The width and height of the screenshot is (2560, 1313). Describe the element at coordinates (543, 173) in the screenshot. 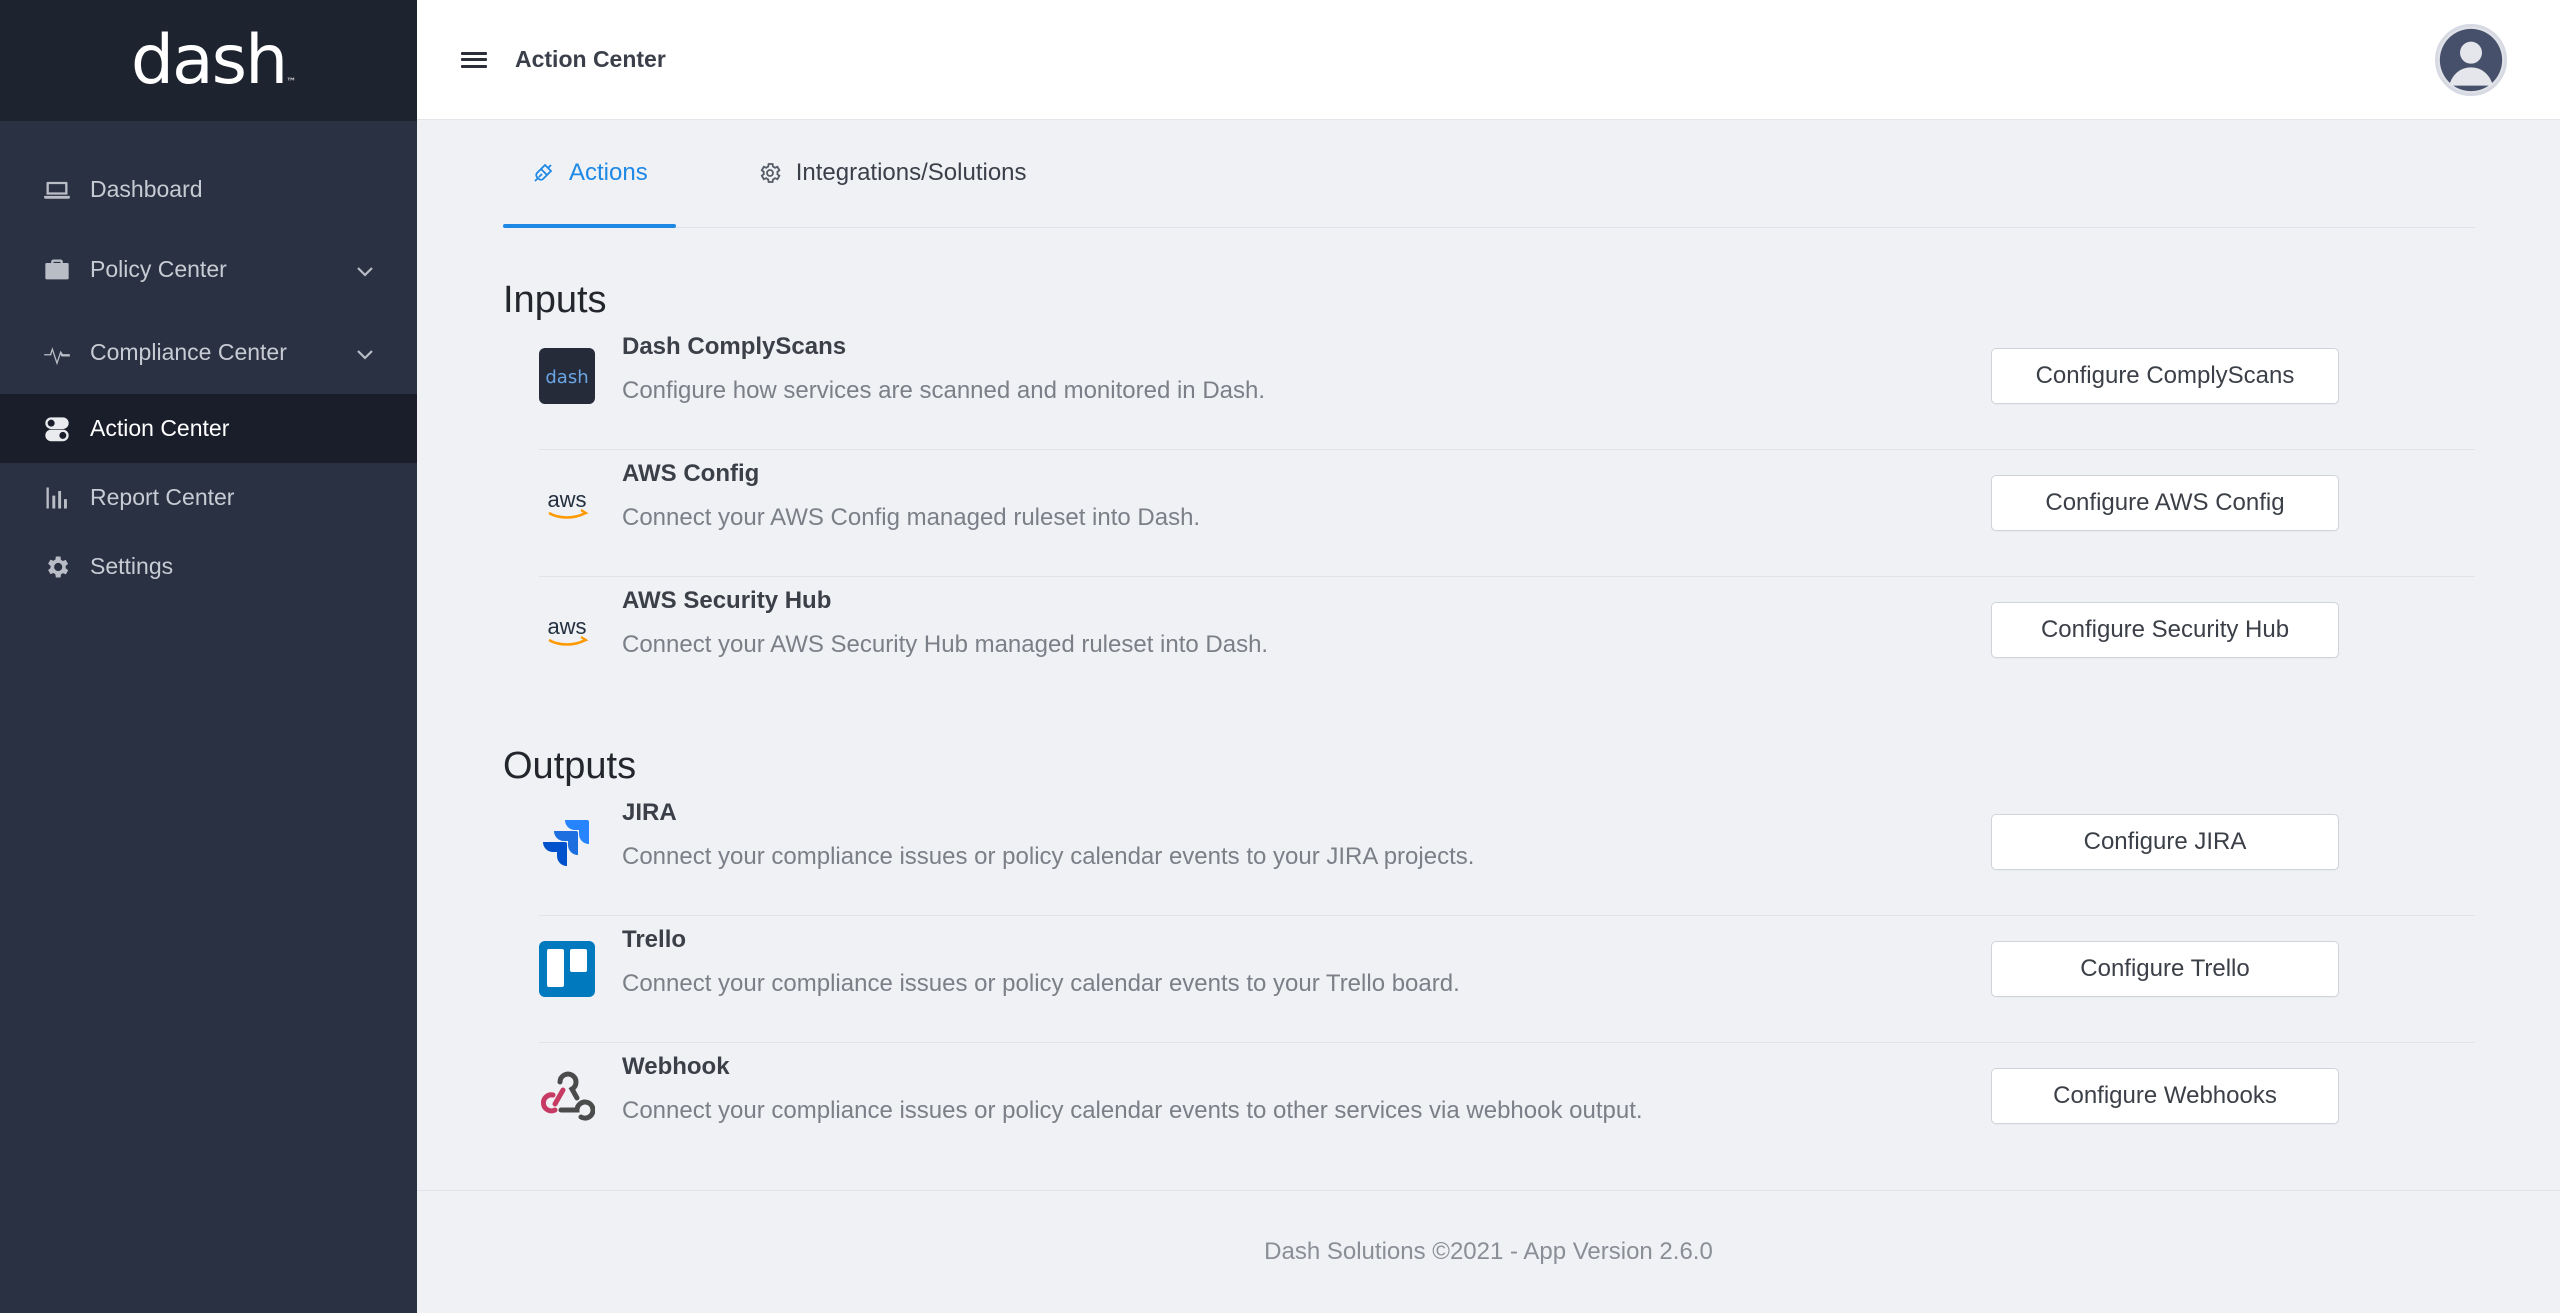

I see `plug-icon` at that location.